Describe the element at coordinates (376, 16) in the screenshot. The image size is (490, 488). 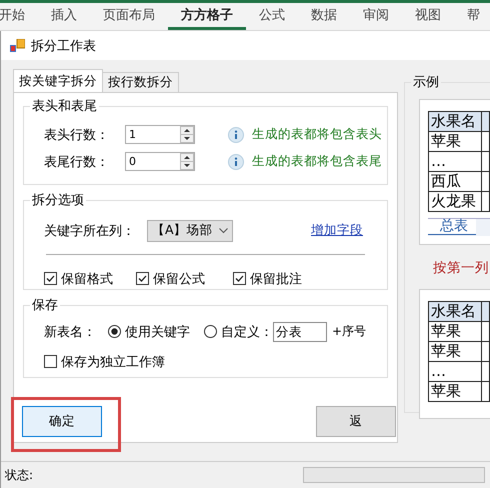
I see `ribbon-tab: 审阅` at that location.